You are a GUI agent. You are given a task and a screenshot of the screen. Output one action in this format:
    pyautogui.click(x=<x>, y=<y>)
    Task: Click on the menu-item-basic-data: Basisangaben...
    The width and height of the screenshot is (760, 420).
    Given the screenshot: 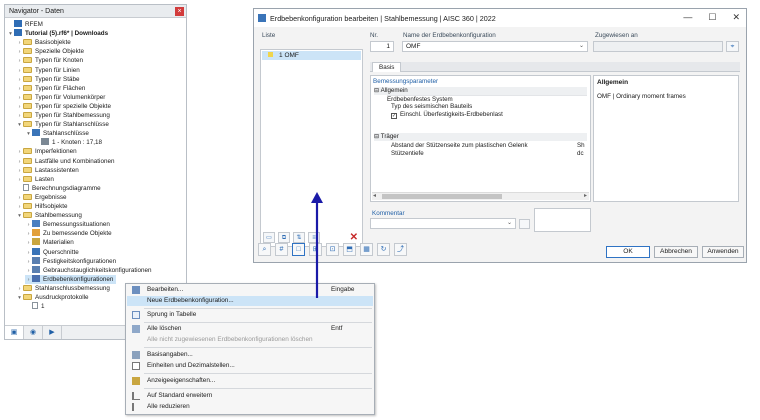 What is the action you would take?
    pyautogui.click(x=250, y=355)
    